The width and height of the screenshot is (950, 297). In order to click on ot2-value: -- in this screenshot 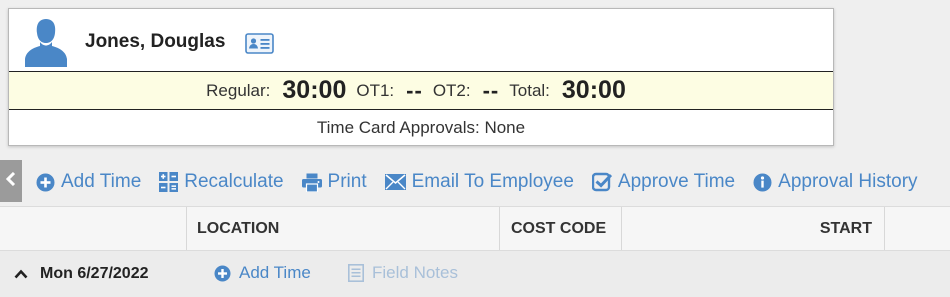, I will do `click(491, 90)`.